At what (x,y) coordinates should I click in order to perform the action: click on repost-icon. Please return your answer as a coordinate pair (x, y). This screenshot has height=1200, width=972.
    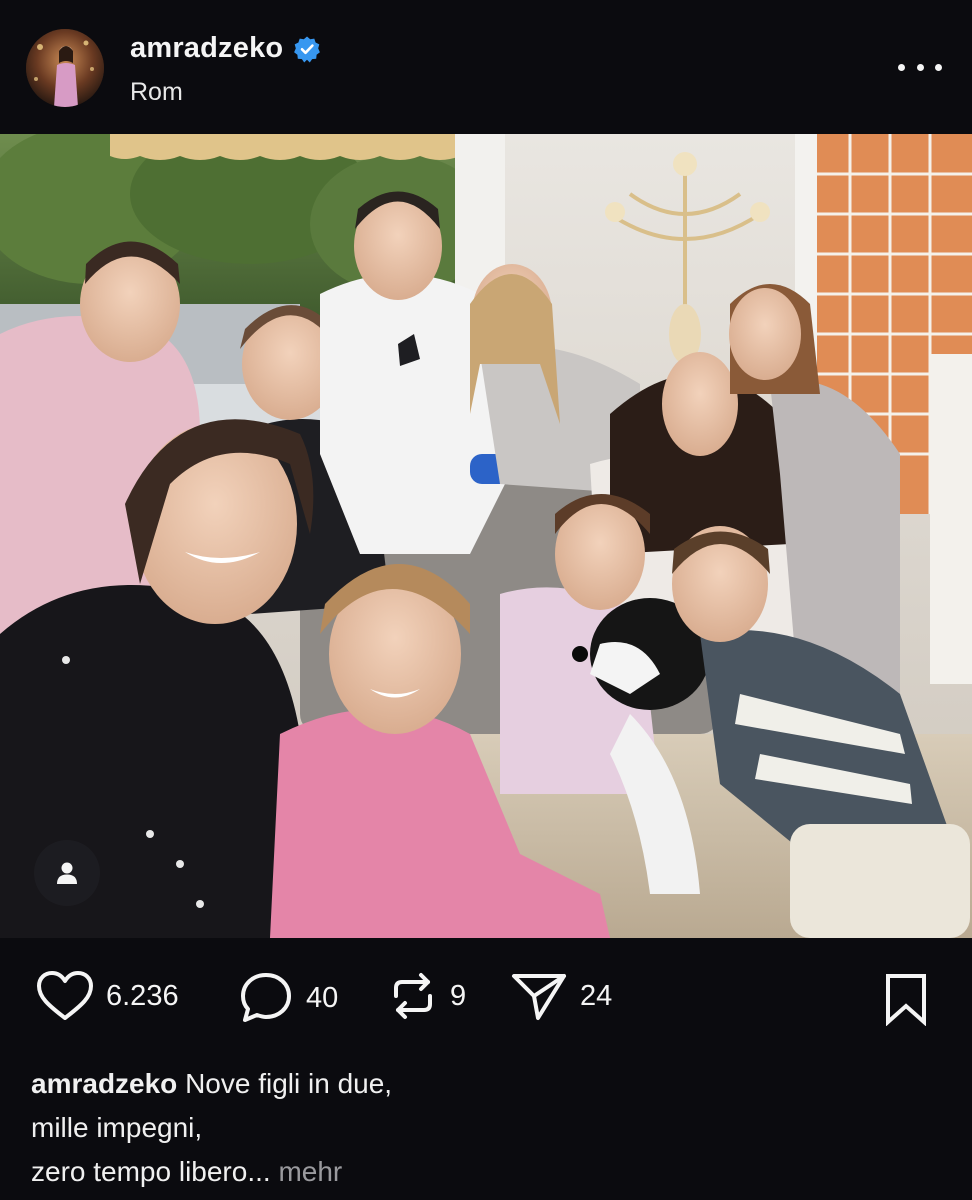
    Looking at the image, I should click on (413, 996).